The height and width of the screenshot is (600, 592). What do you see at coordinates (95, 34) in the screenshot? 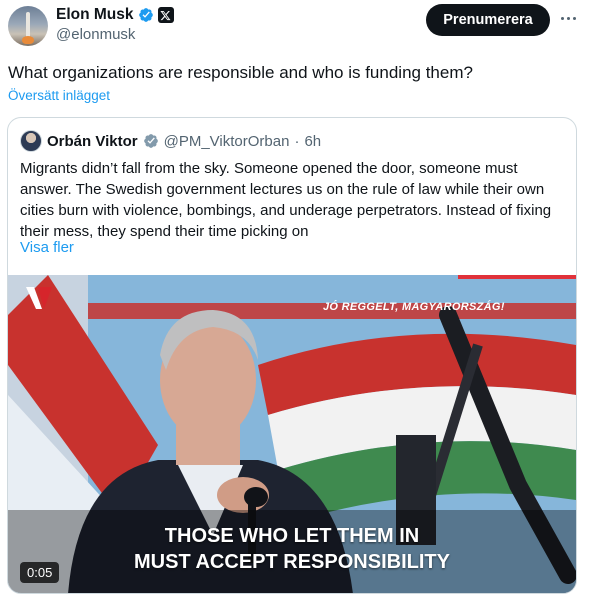
I see `author-handle: @elonmusk` at bounding box center [95, 34].